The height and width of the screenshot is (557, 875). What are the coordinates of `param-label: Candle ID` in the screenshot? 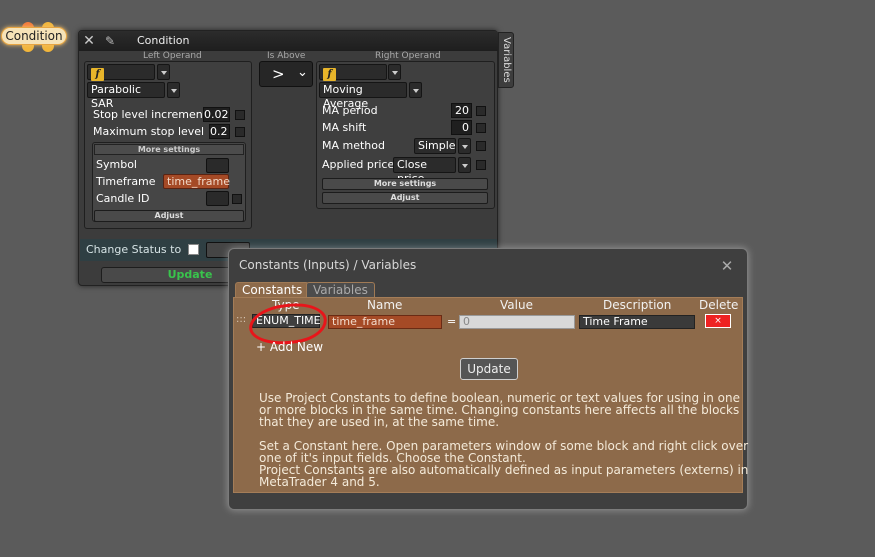 It's located at (123, 198).